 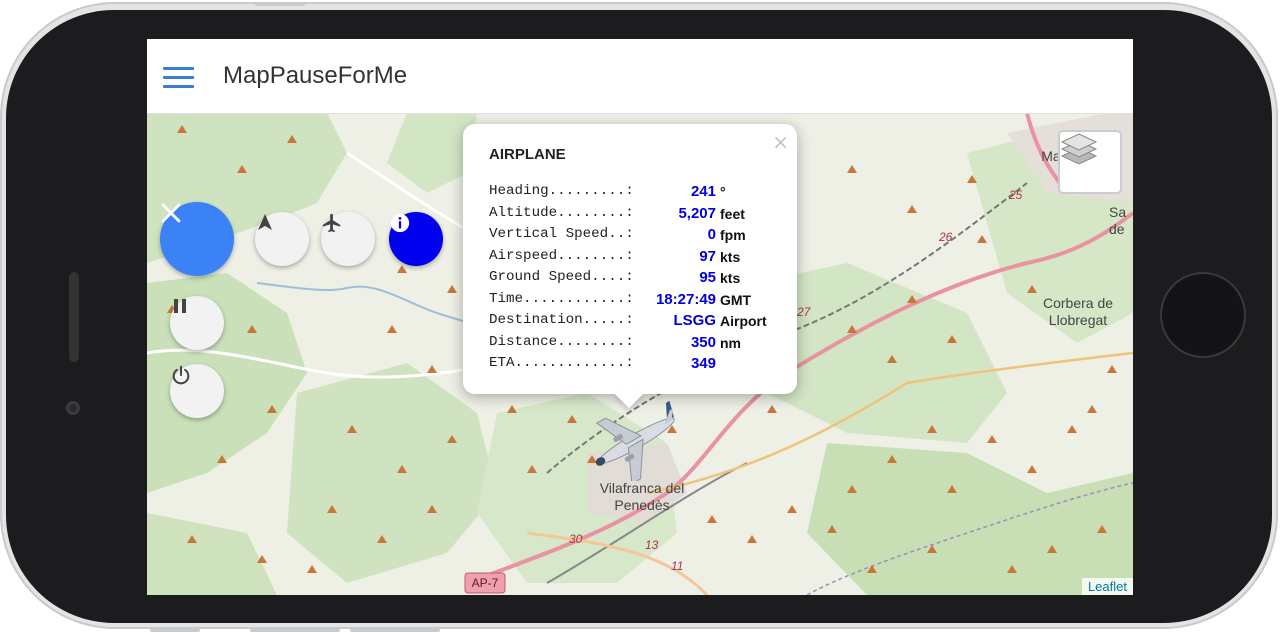 I want to click on telemetry-unit: nm, so click(x=730, y=342).